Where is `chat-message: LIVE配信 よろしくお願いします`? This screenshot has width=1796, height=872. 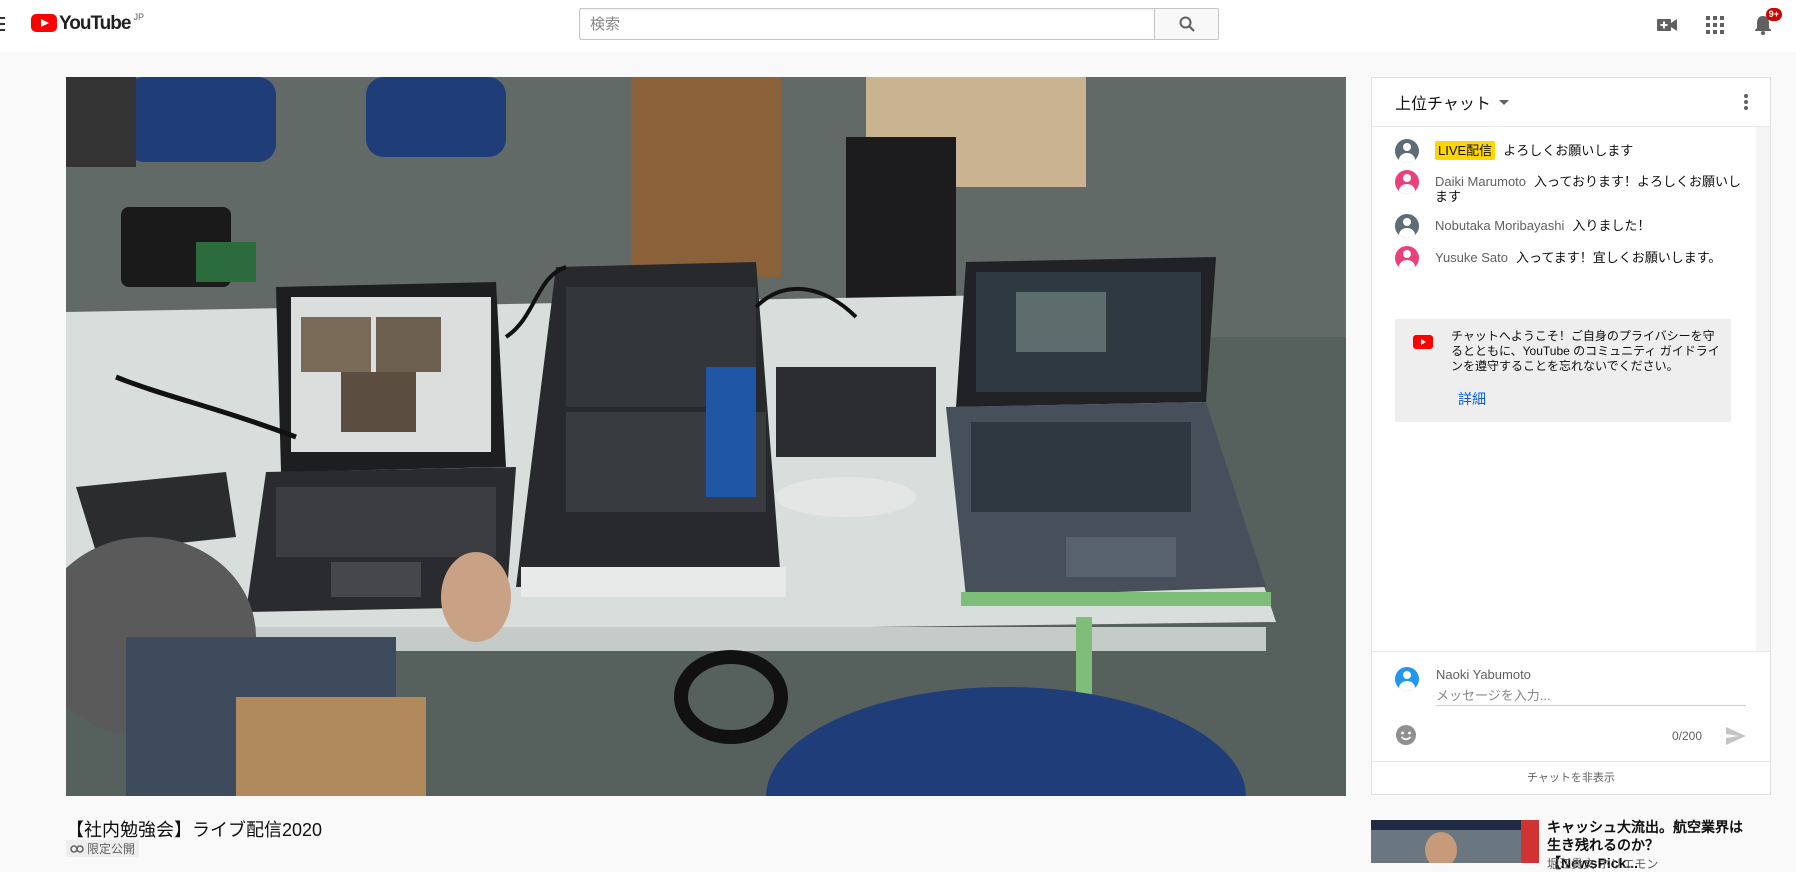
chat-message: LIVE配信 よろしくお願いします is located at coordinates (1572, 151).